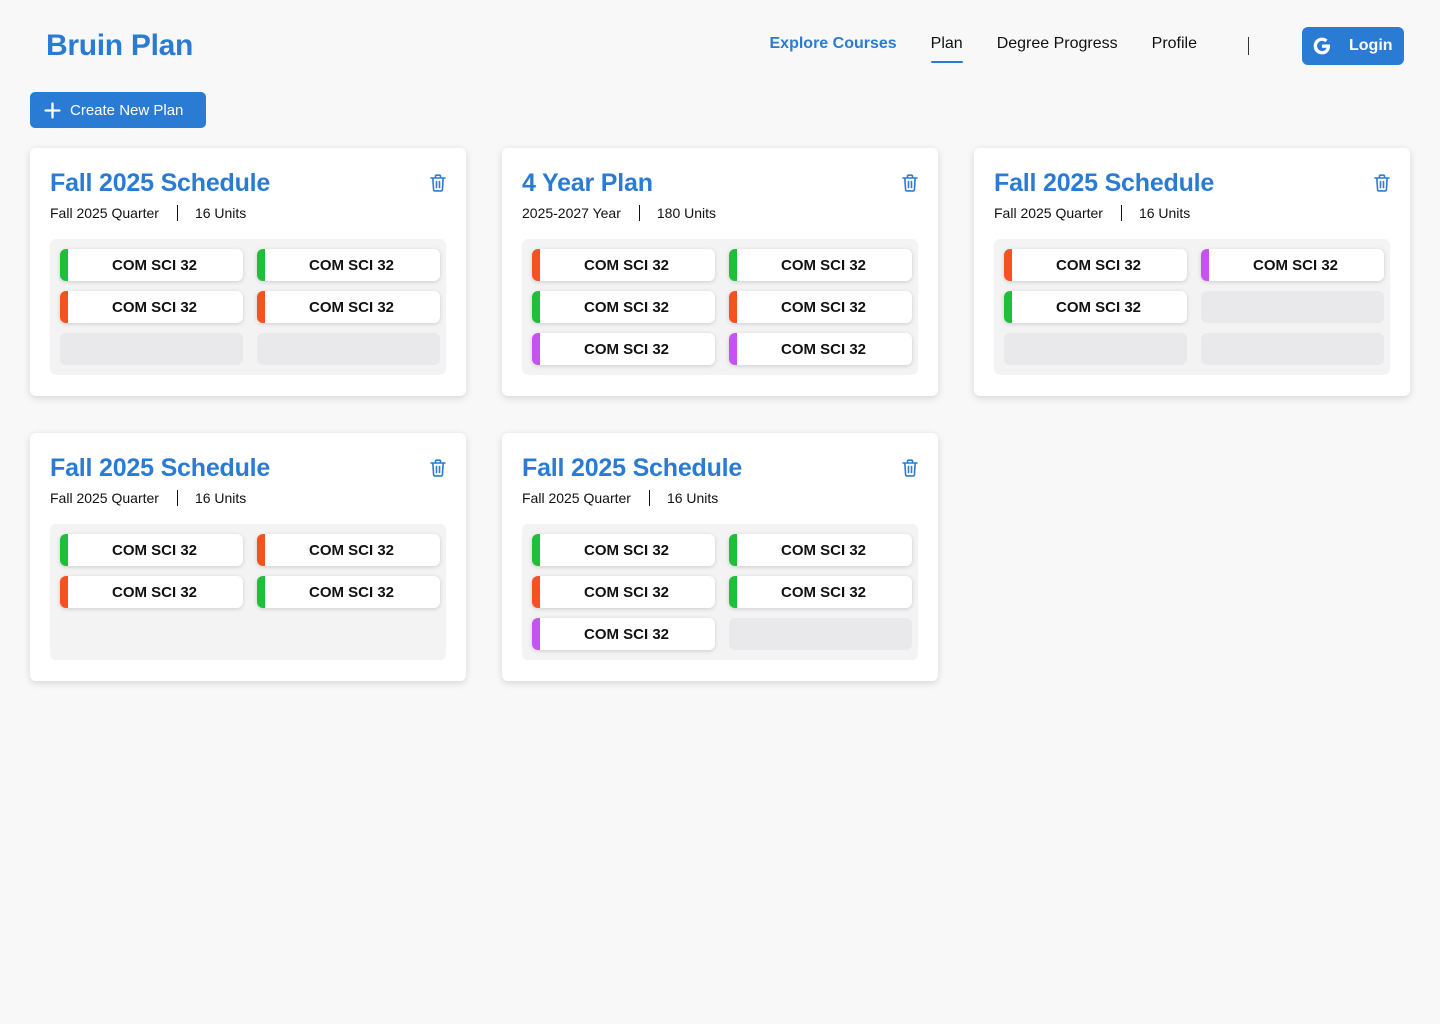 This screenshot has width=1440, height=1024. I want to click on google-icon, so click(1321, 46).